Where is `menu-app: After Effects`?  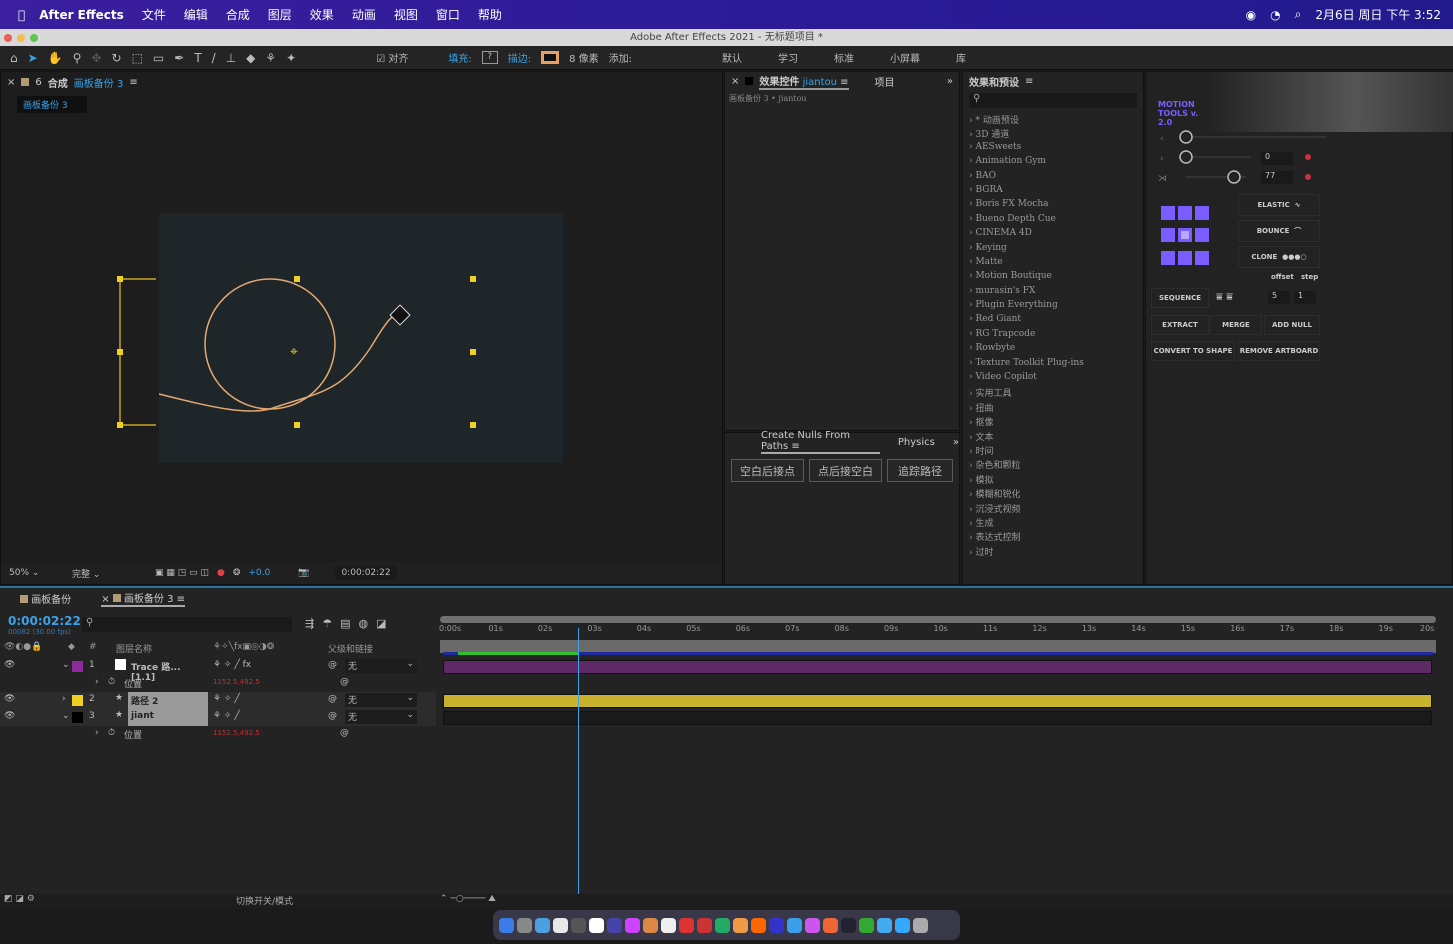 menu-app: After Effects is located at coordinates (81, 15).